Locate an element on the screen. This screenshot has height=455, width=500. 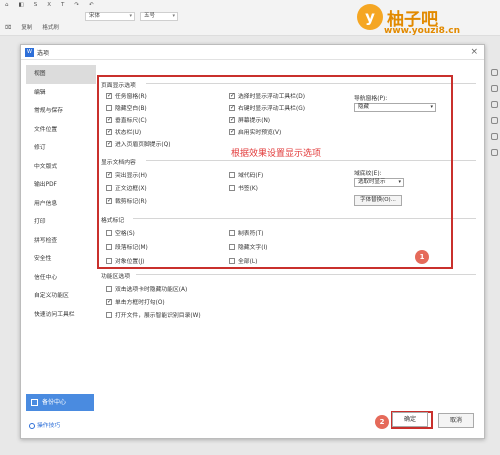
quick-access-row: ⌂ ◧ S X T ↷ ↶ is located at coordinates (49, 5).